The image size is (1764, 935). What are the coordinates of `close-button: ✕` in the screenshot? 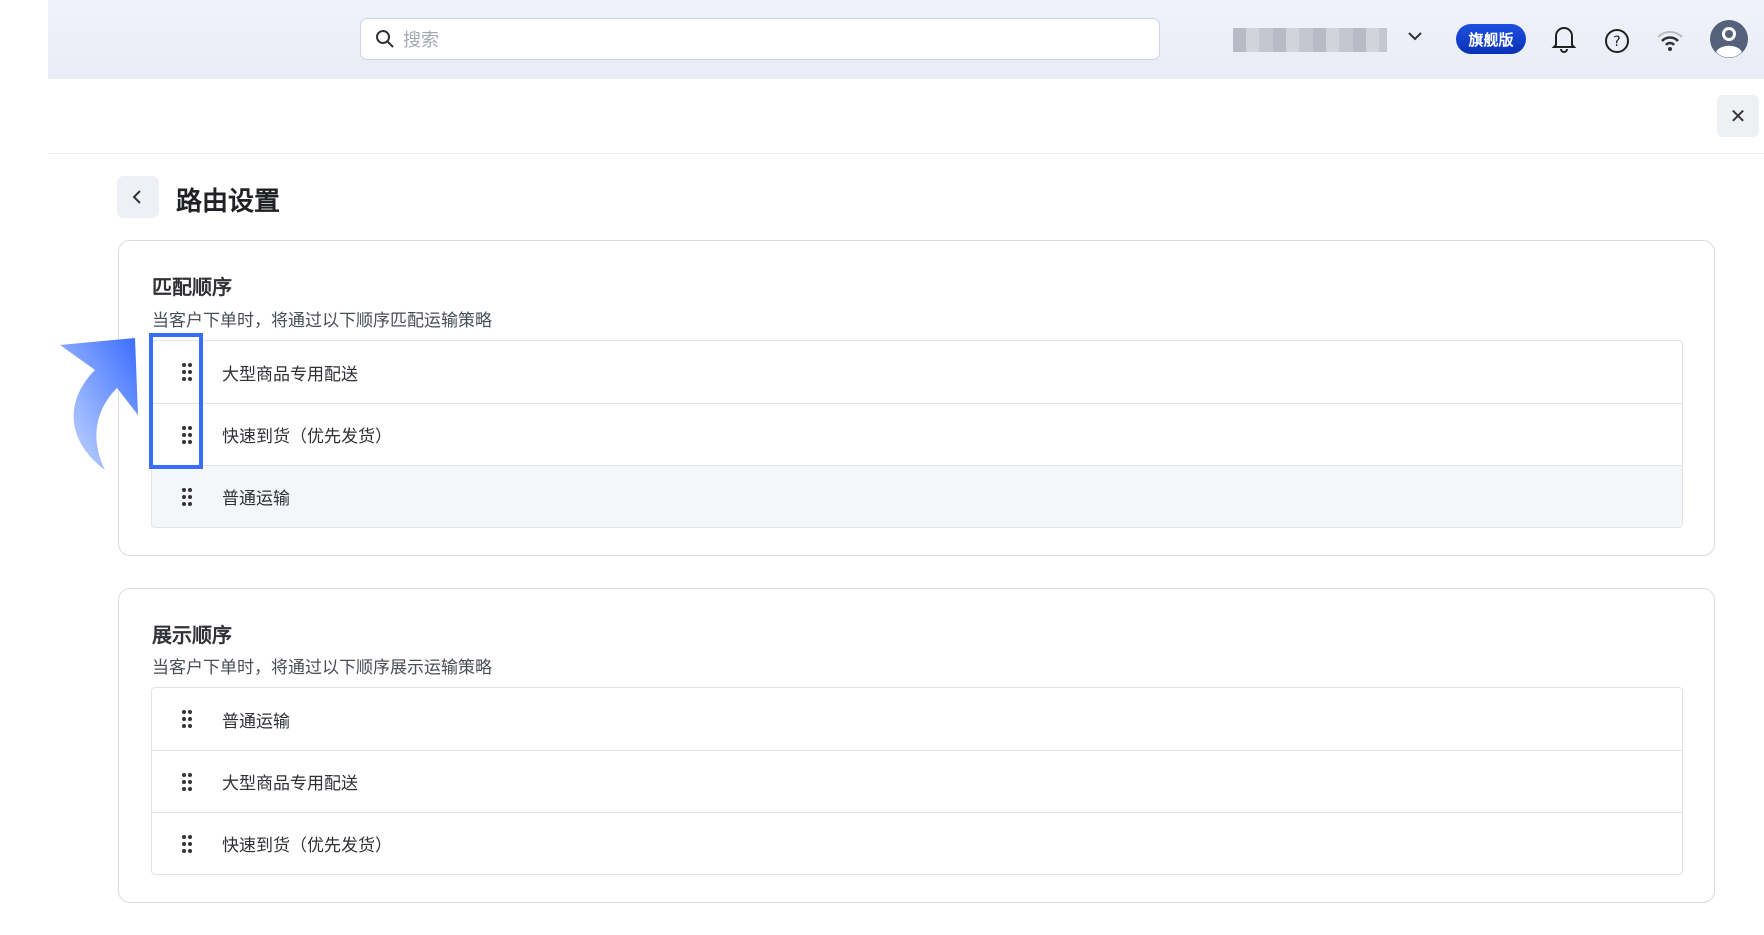 It's located at (1738, 116).